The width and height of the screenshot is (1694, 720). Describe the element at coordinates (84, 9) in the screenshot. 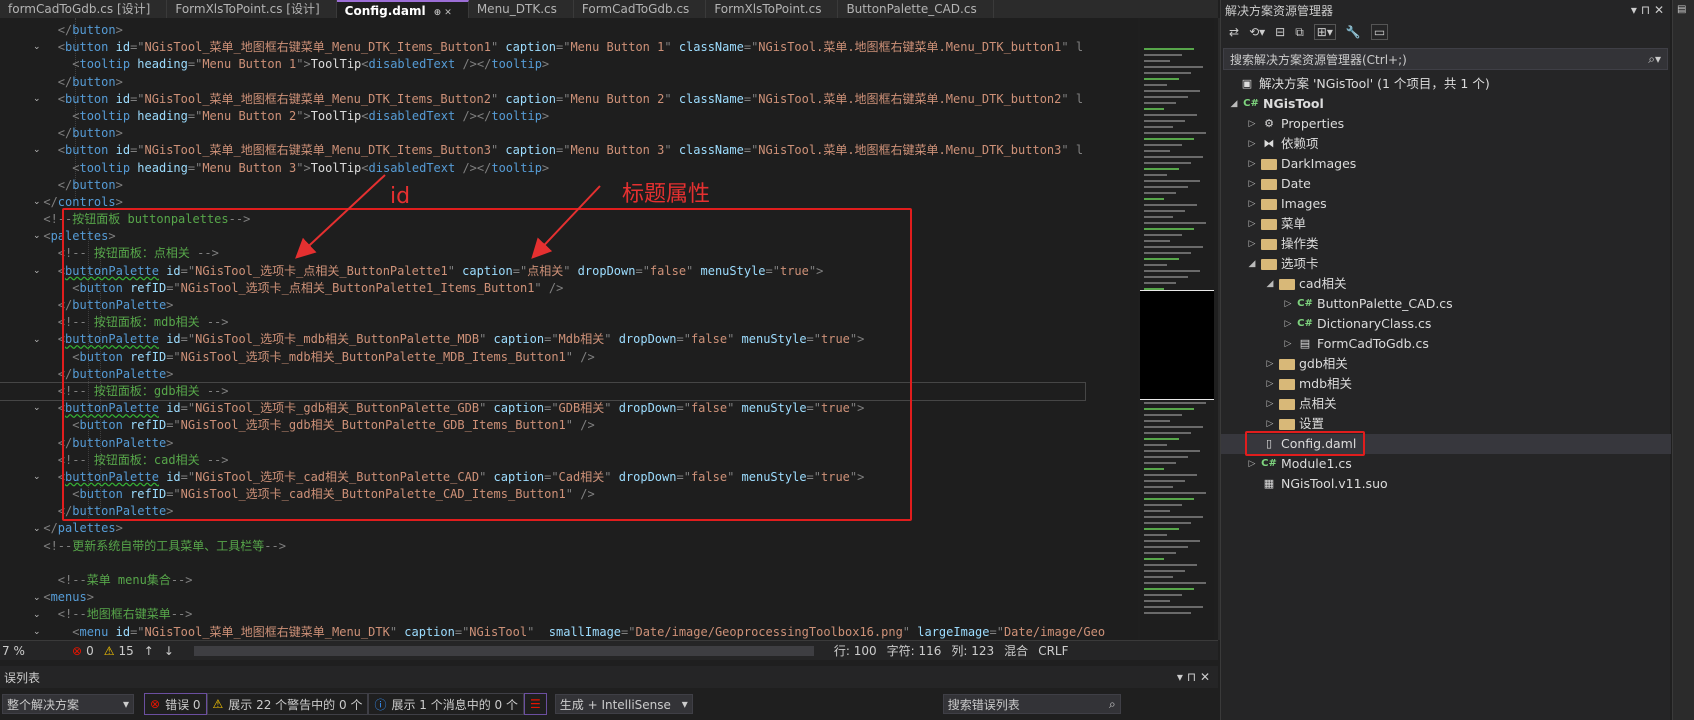

I see `tab-0: formCadToGdb.cs [设计]` at that location.